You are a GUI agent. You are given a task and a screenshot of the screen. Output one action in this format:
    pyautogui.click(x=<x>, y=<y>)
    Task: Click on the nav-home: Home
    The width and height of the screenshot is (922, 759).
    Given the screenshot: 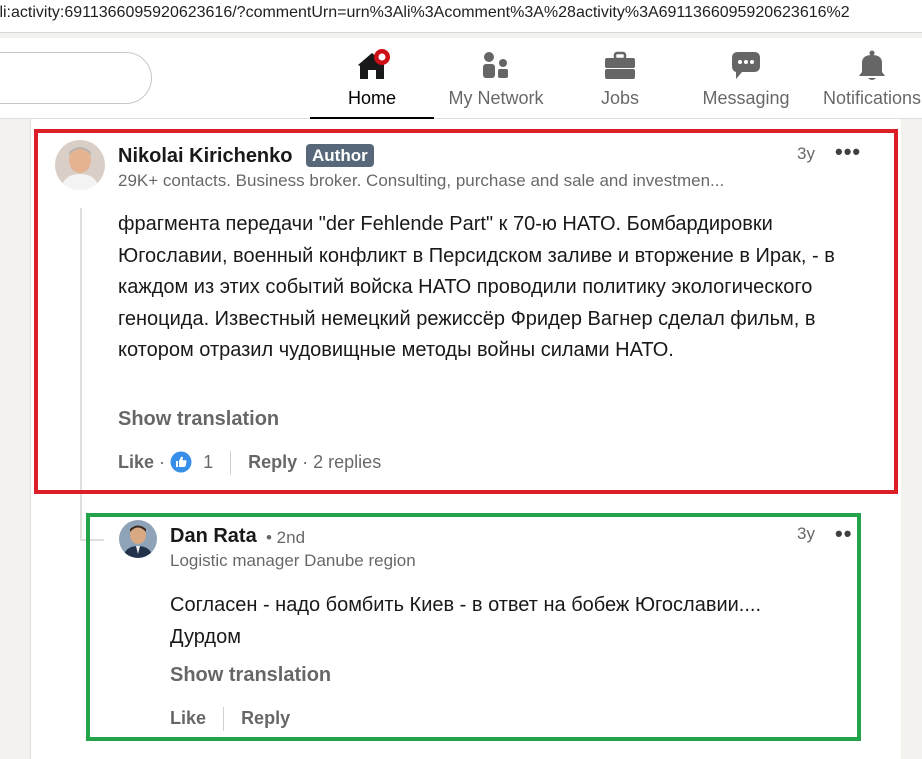 What is the action you would take?
    pyautogui.click(x=372, y=78)
    